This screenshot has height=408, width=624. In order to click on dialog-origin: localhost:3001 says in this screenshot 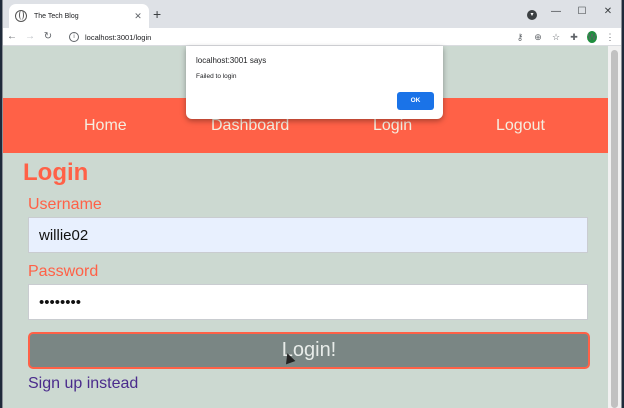, I will do `click(231, 60)`.